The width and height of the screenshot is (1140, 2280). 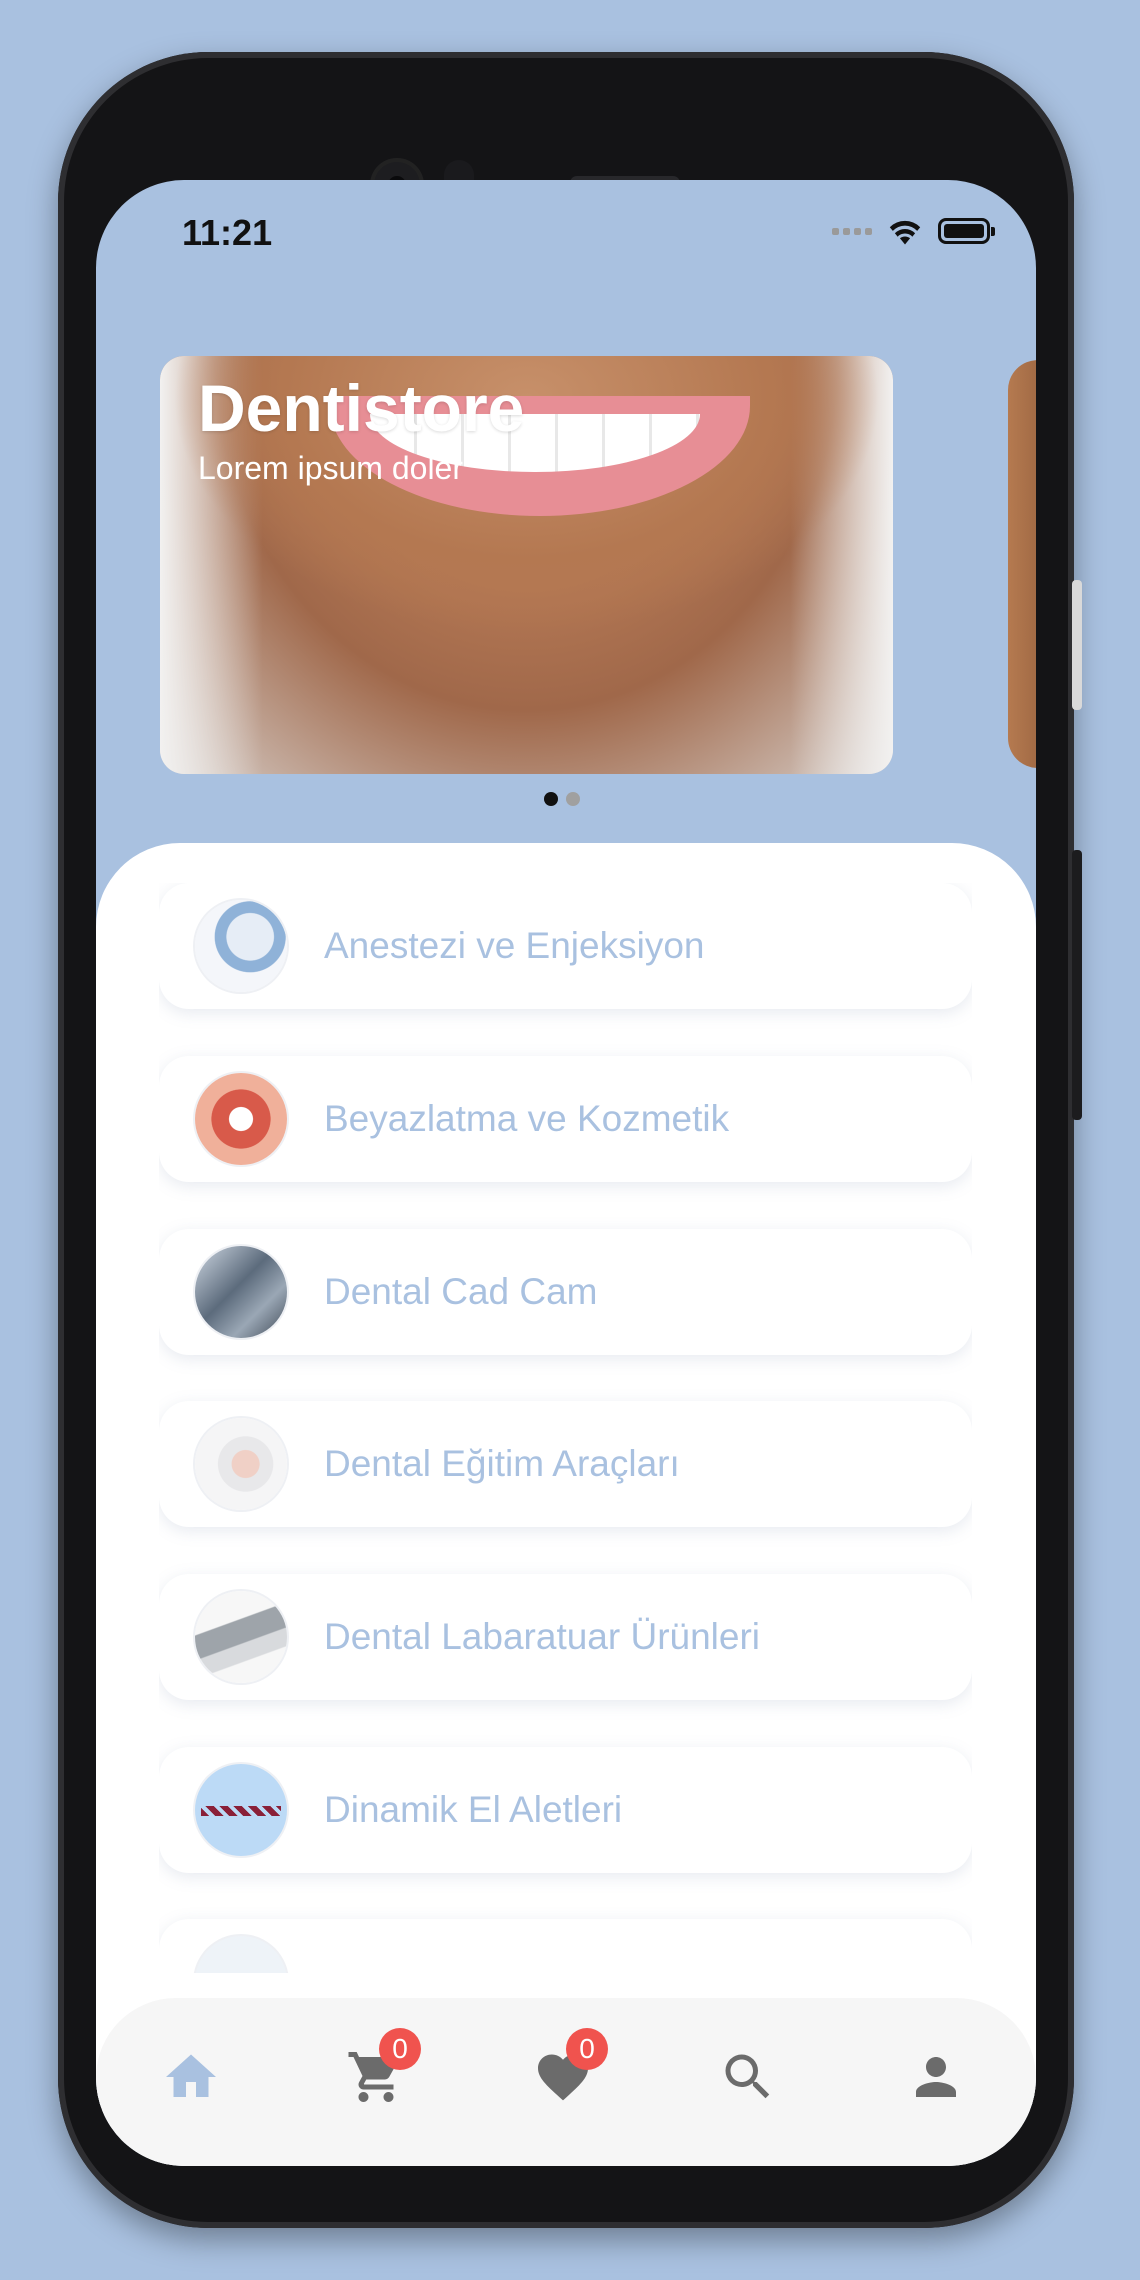 I want to click on bottom-navigation: 0 0, so click(x=566, y=2082).